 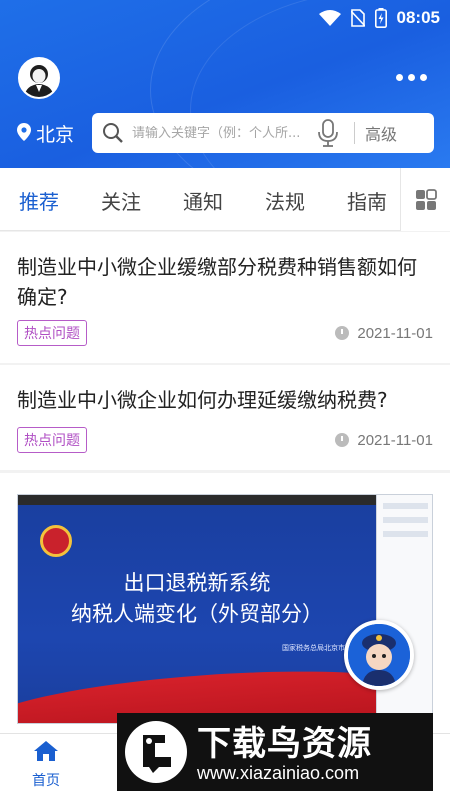 What do you see at coordinates (197, 614) in the screenshot?
I see `slide-subtitle: 纳税人端变化（外贸部分）` at bounding box center [197, 614].